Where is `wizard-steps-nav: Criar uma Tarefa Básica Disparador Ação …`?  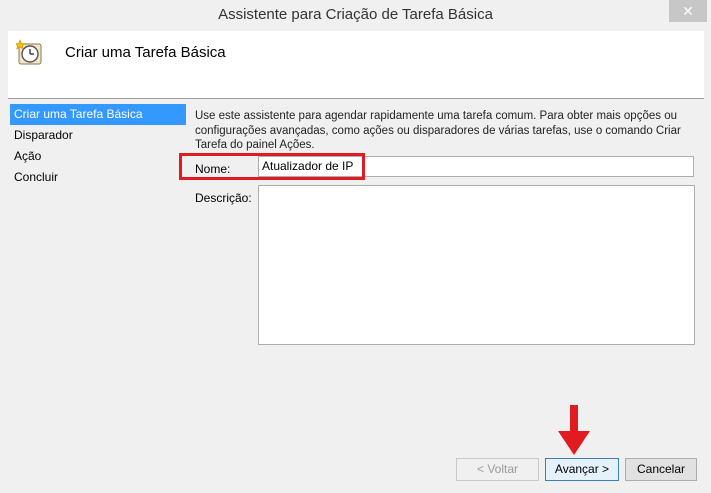
wizard-steps-nav: Criar uma Tarefa Básica Disparador Ação … is located at coordinates (98, 146).